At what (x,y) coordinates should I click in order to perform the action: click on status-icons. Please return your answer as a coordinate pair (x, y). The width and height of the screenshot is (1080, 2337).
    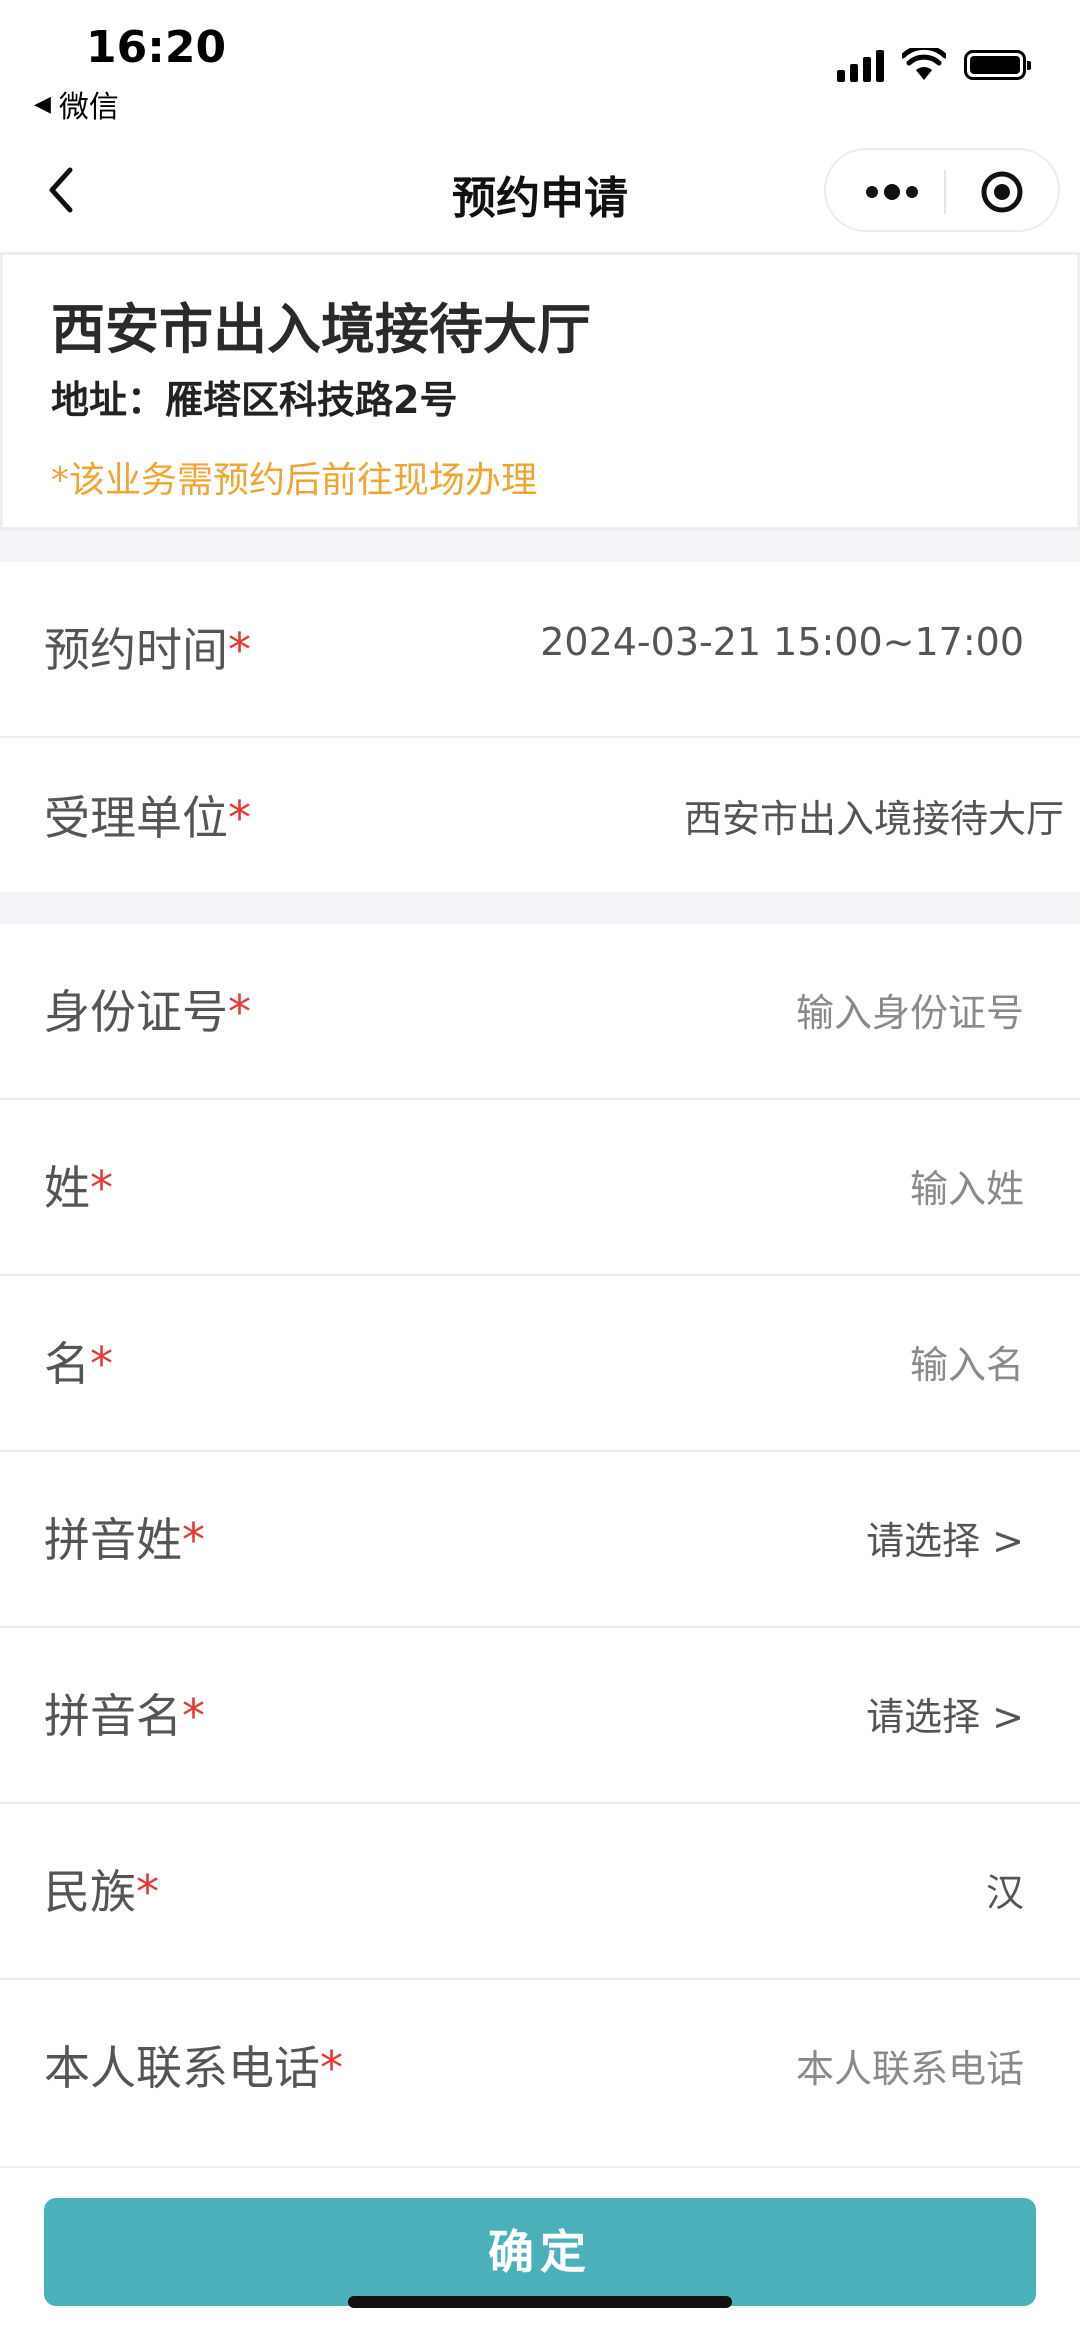
    Looking at the image, I should click on (934, 65).